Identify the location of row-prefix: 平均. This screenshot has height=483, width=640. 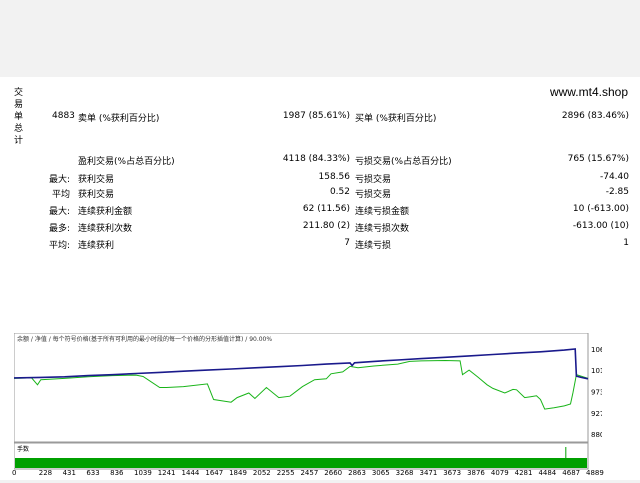
(60, 195).